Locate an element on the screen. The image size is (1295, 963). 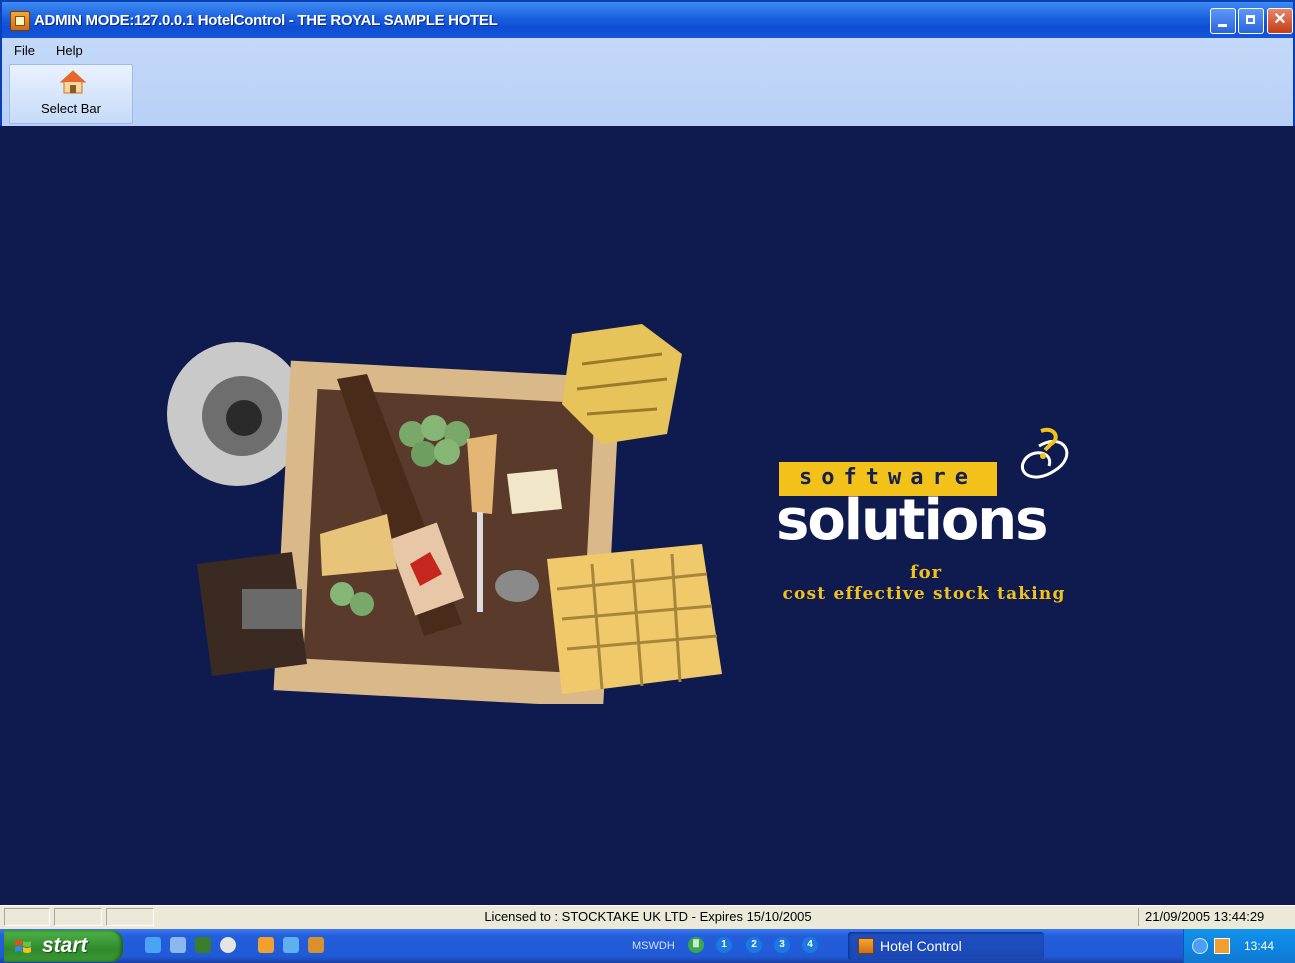
start-label: start is located at coordinates (65, 945).